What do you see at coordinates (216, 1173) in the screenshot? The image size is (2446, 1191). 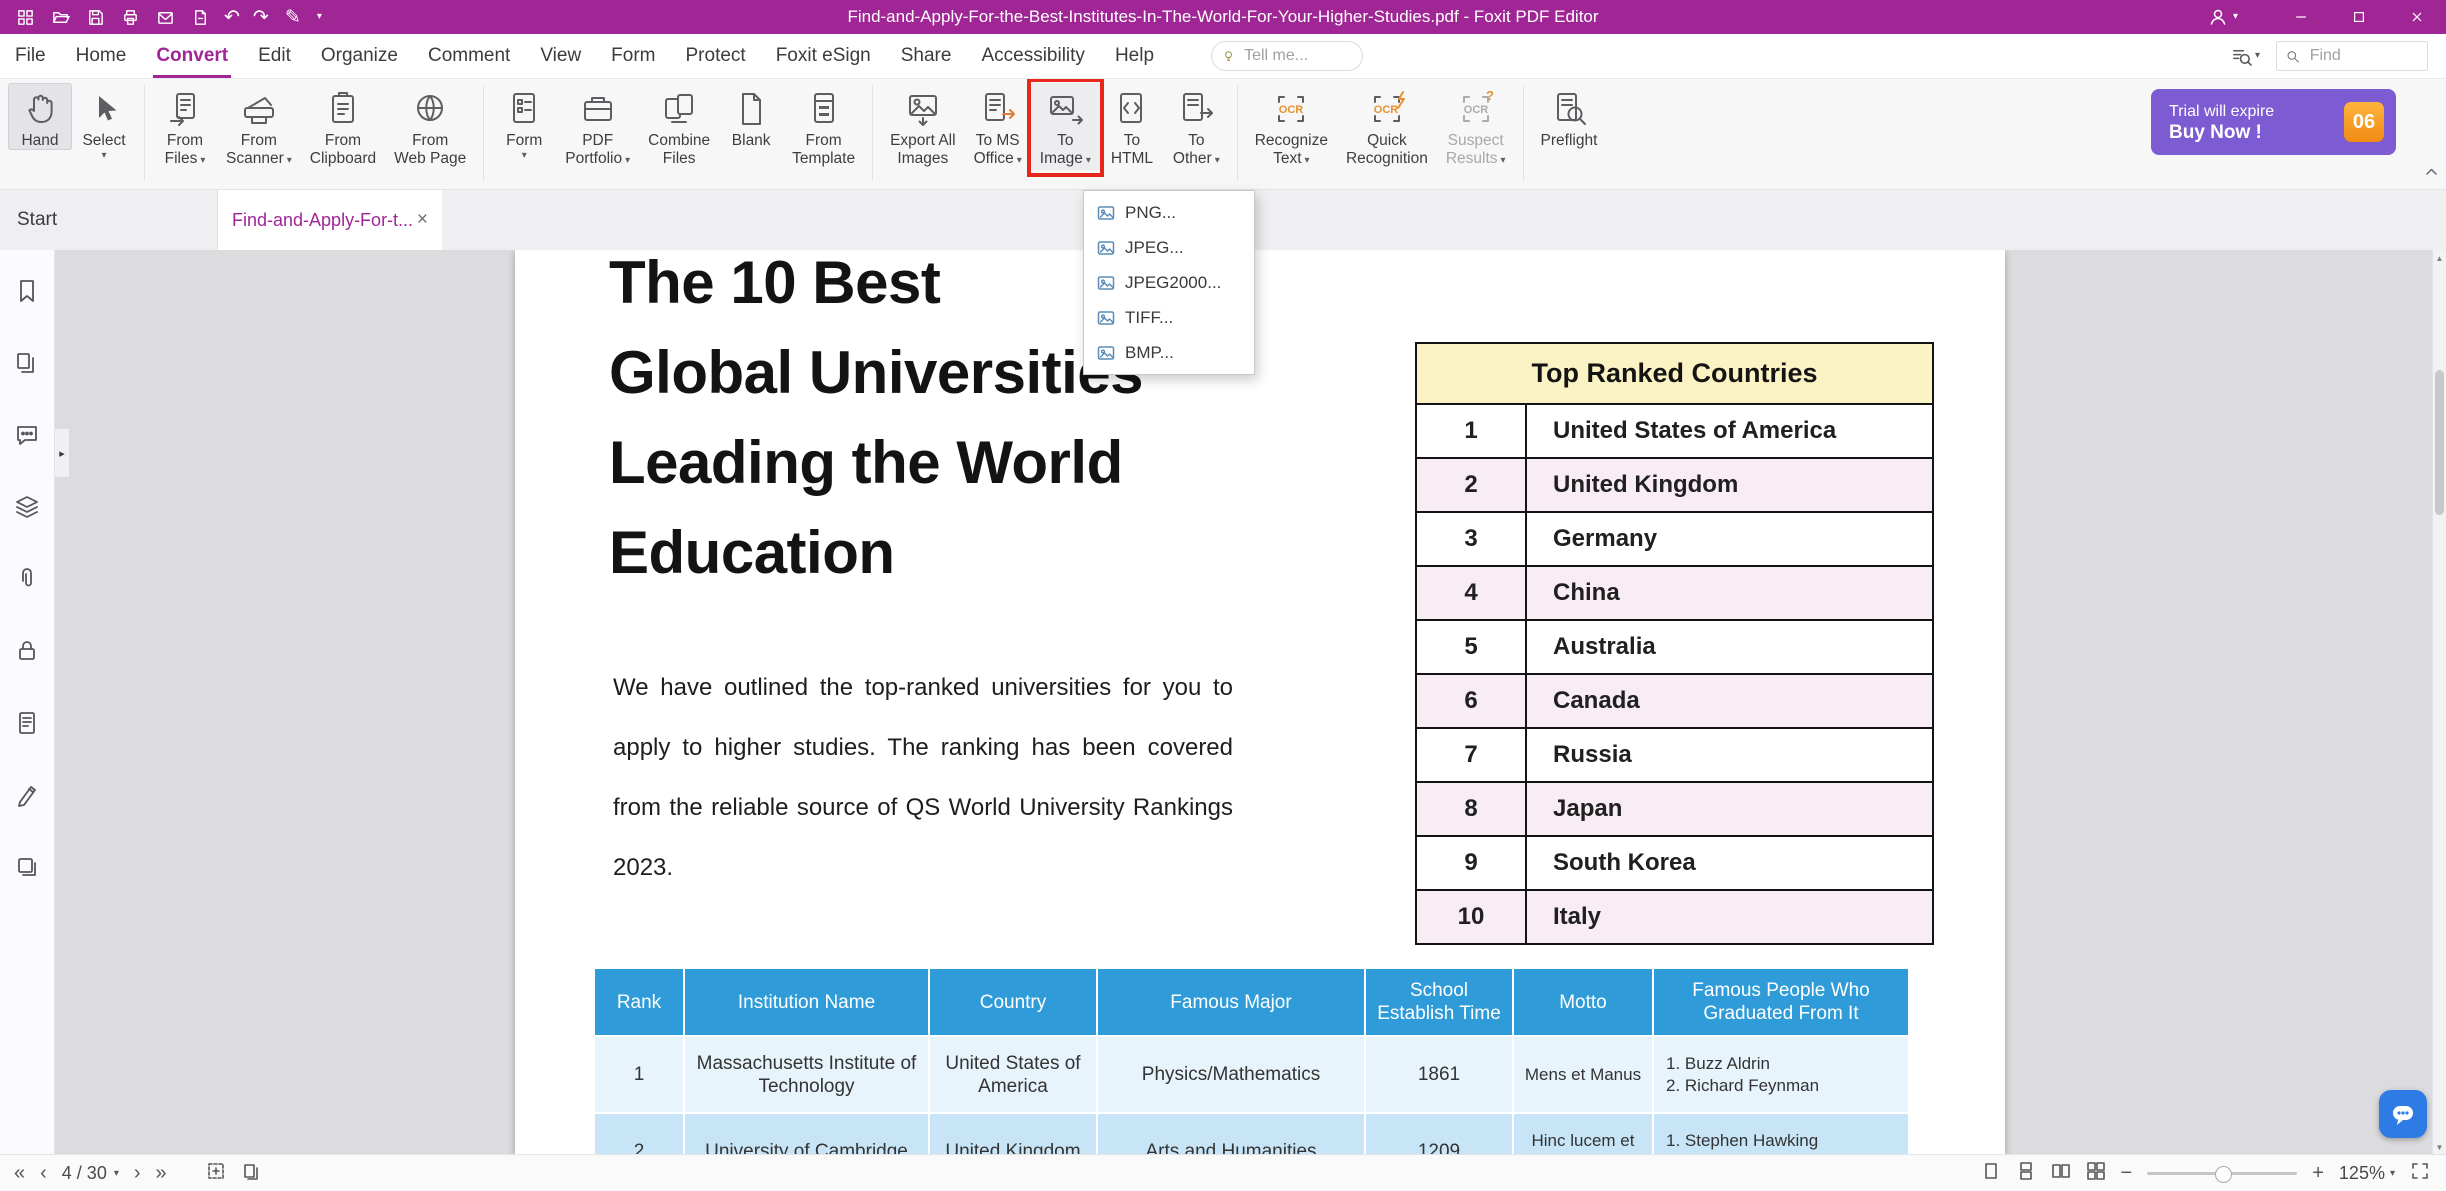 I see `snapshot-button` at bounding box center [216, 1173].